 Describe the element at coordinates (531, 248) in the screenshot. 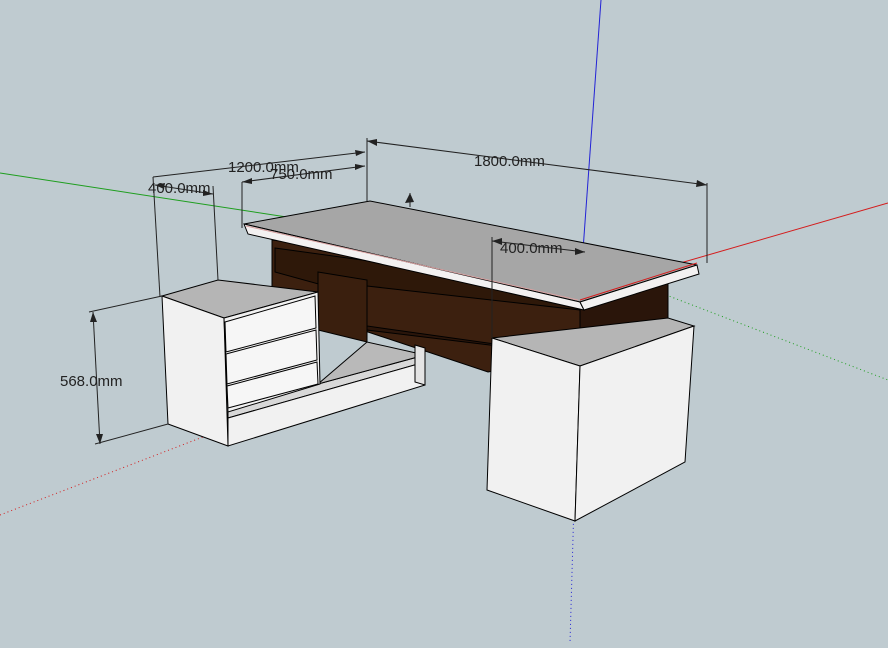

I see `dim-label-400-pedestal: 400.0mm` at that location.